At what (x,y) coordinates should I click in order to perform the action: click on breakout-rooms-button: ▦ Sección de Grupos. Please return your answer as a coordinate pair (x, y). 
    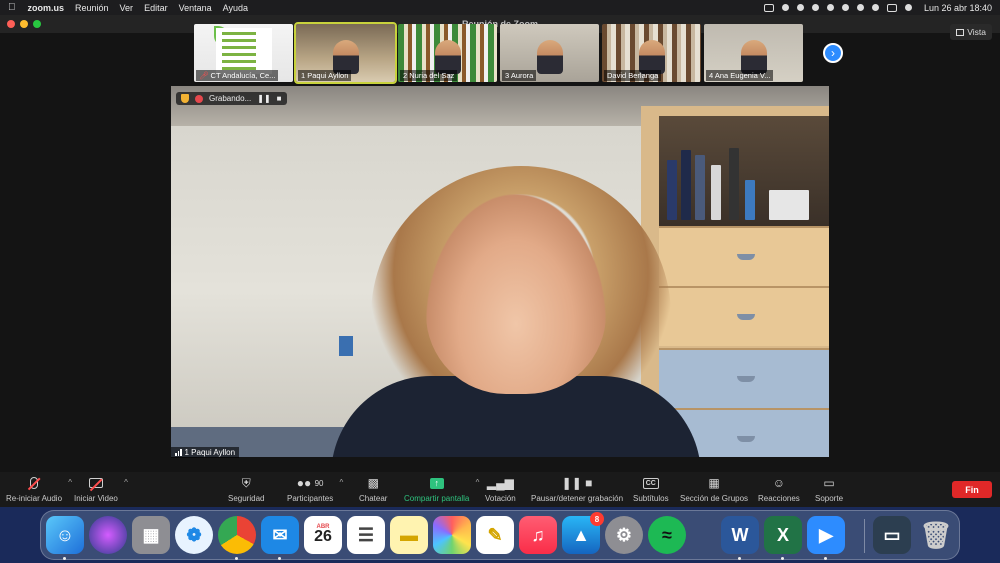
    Looking at the image, I should click on (714, 489).